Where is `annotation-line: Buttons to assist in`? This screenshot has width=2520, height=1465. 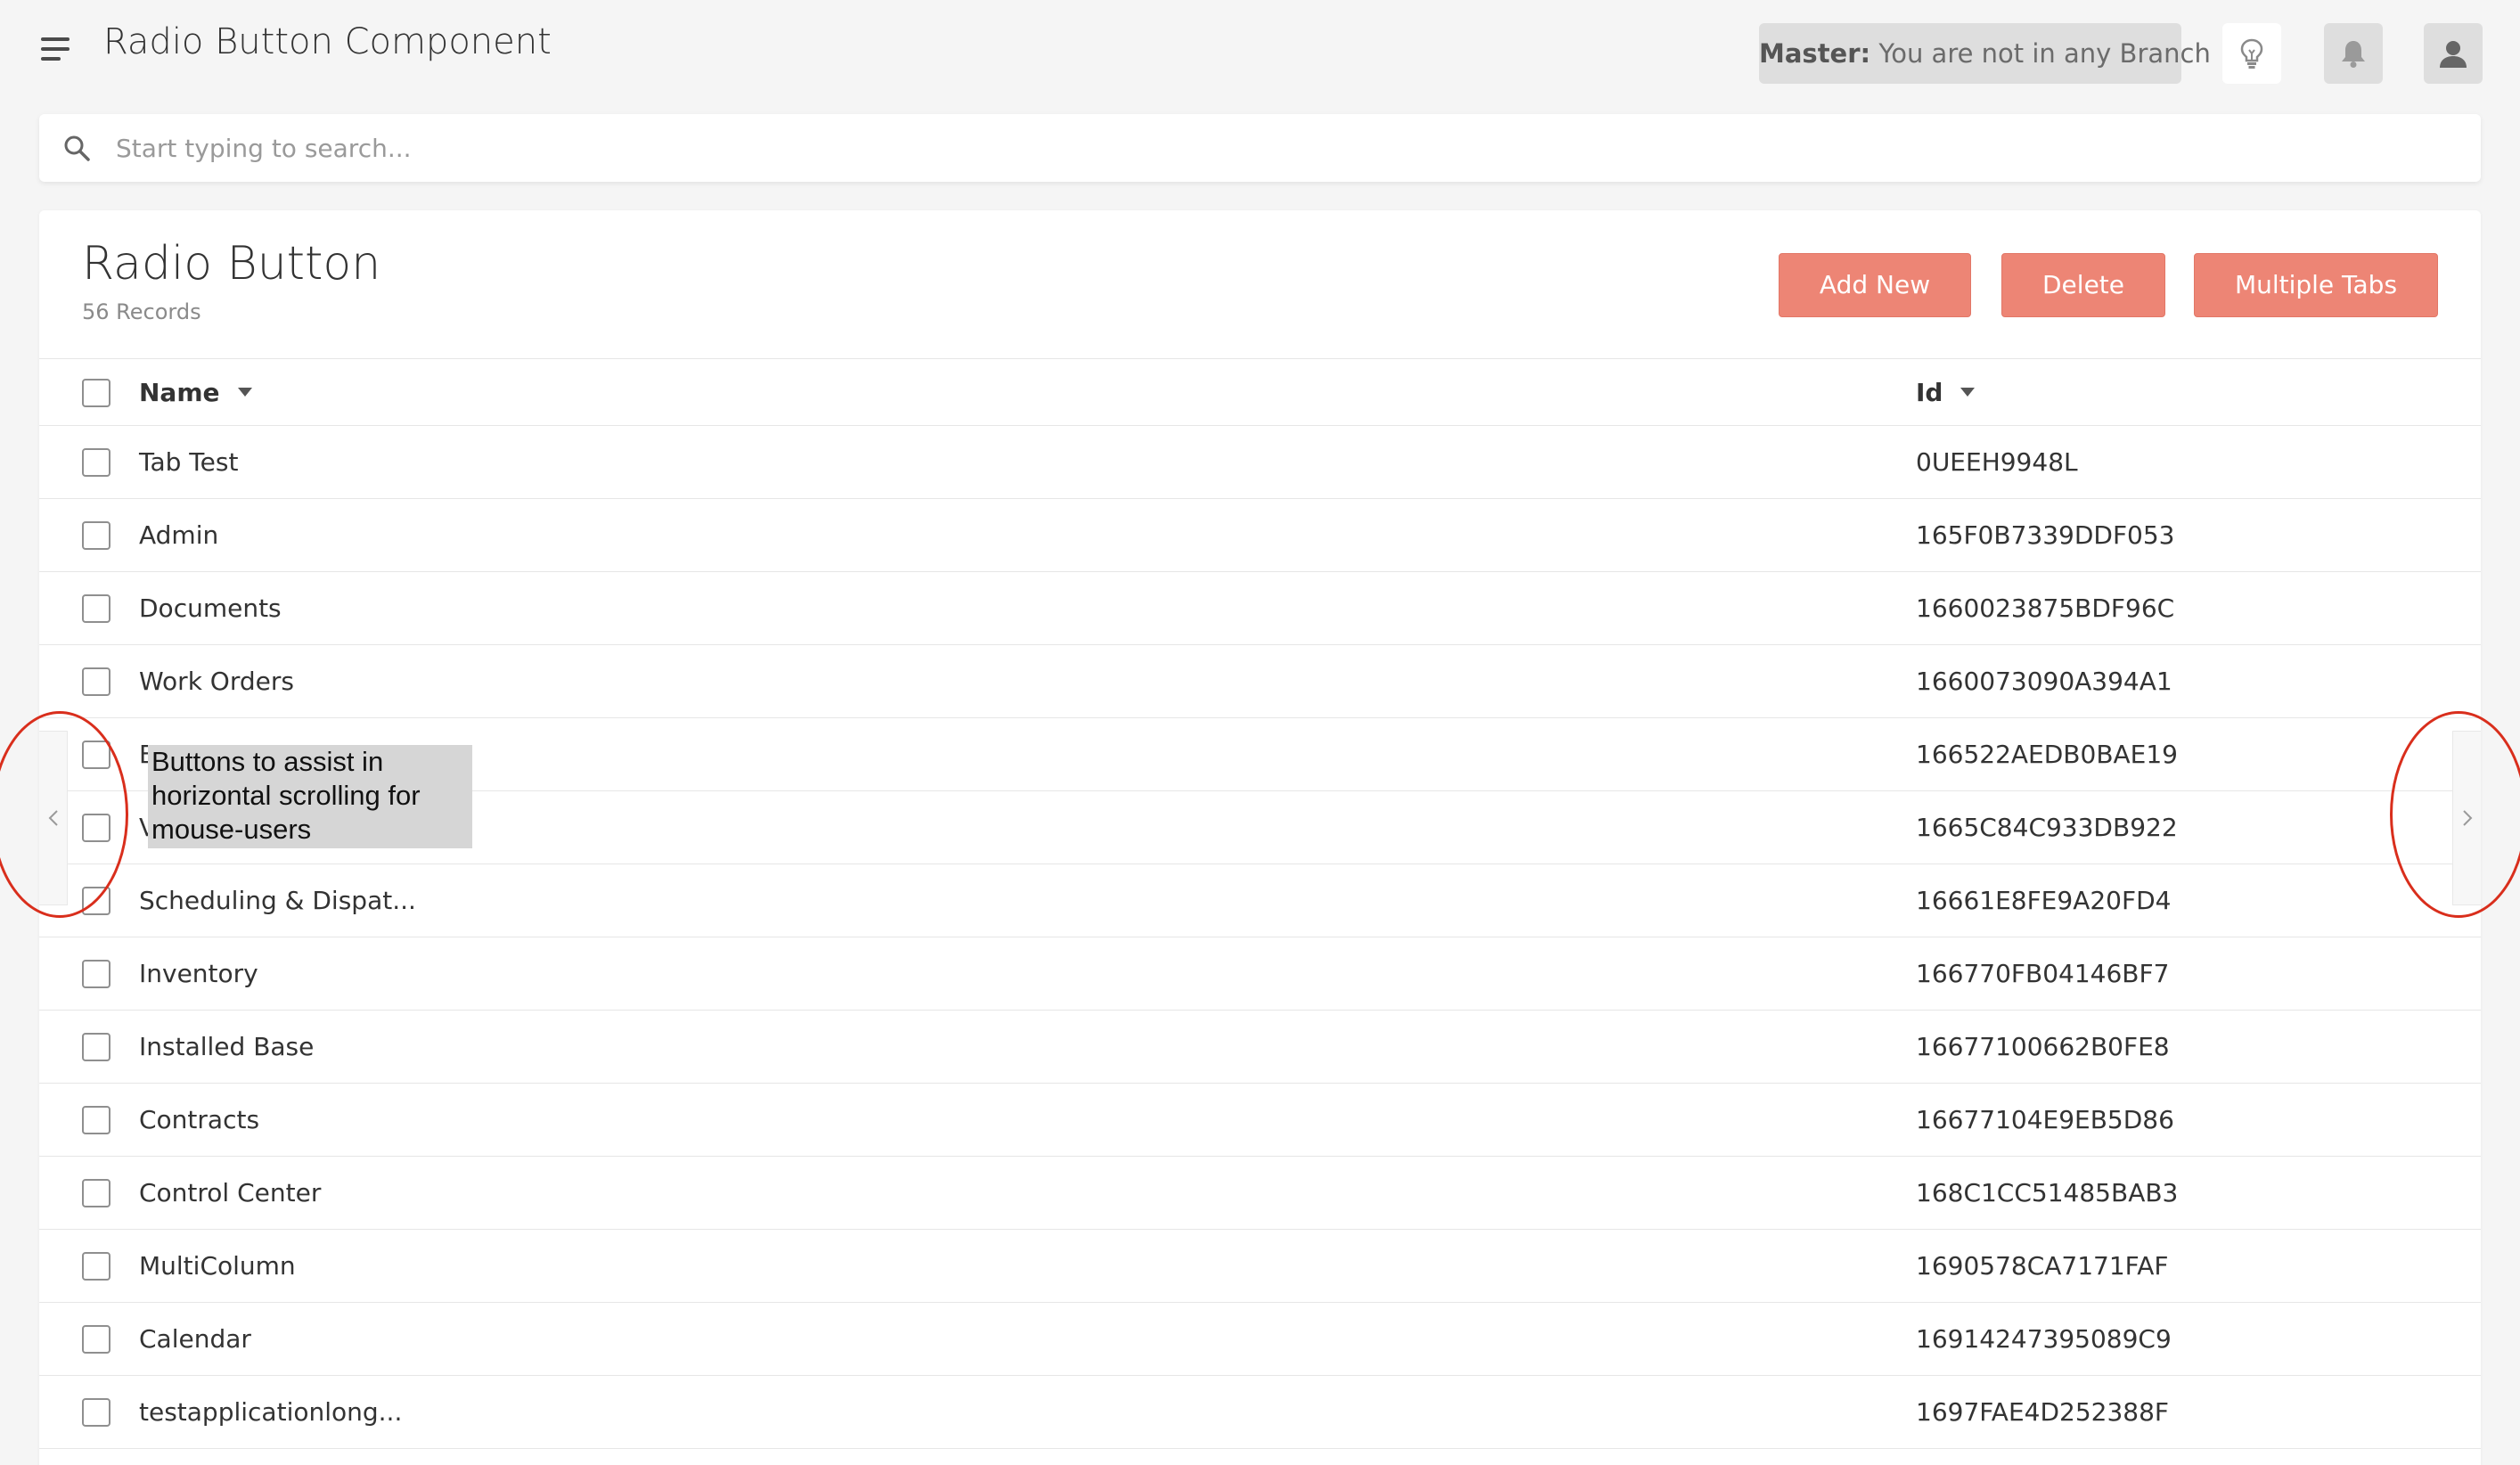 annotation-line: Buttons to assist in is located at coordinates (267, 762).